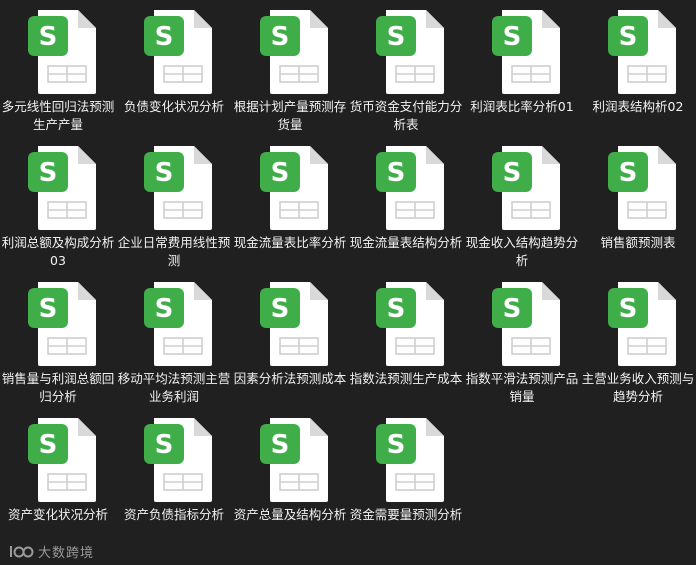  I want to click on file-item: S 资产负债指标分析, so click(174, 476).